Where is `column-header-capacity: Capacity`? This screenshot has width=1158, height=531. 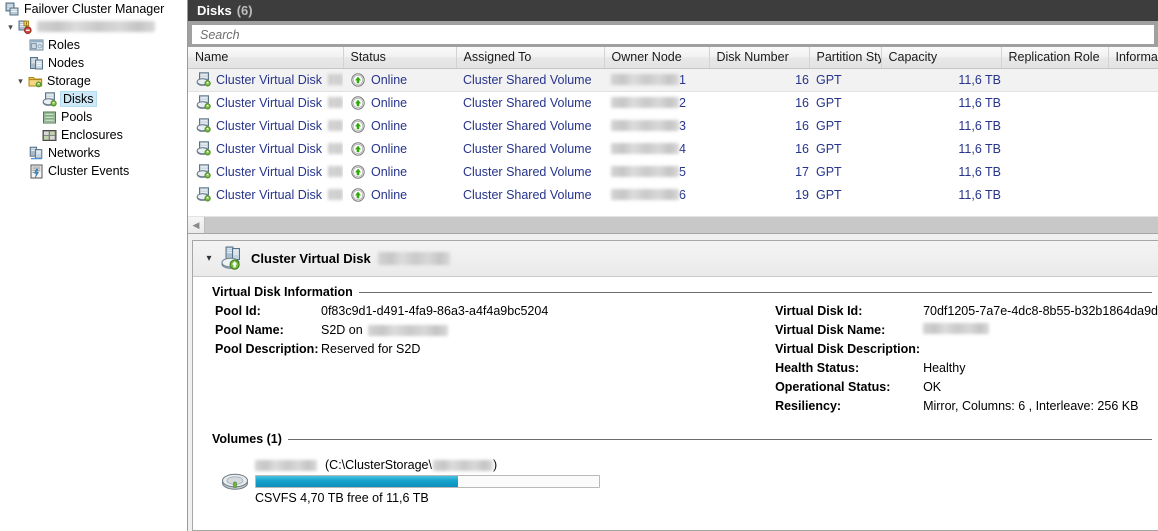
column-header-capacity: Capacity is located at coordinates (941, 58).